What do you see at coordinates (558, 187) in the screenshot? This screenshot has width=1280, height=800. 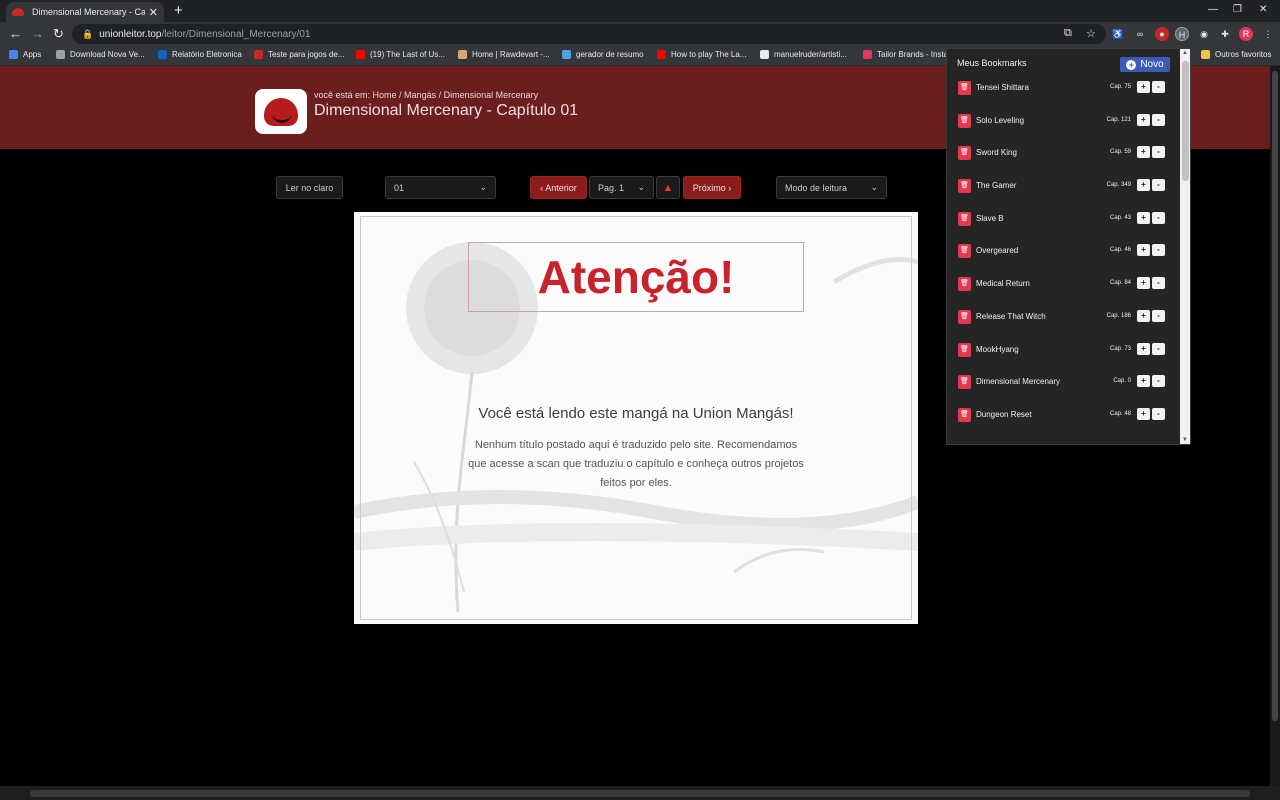 I see `previous-button: ‹ Anterior` at bounding box center [558, 187].